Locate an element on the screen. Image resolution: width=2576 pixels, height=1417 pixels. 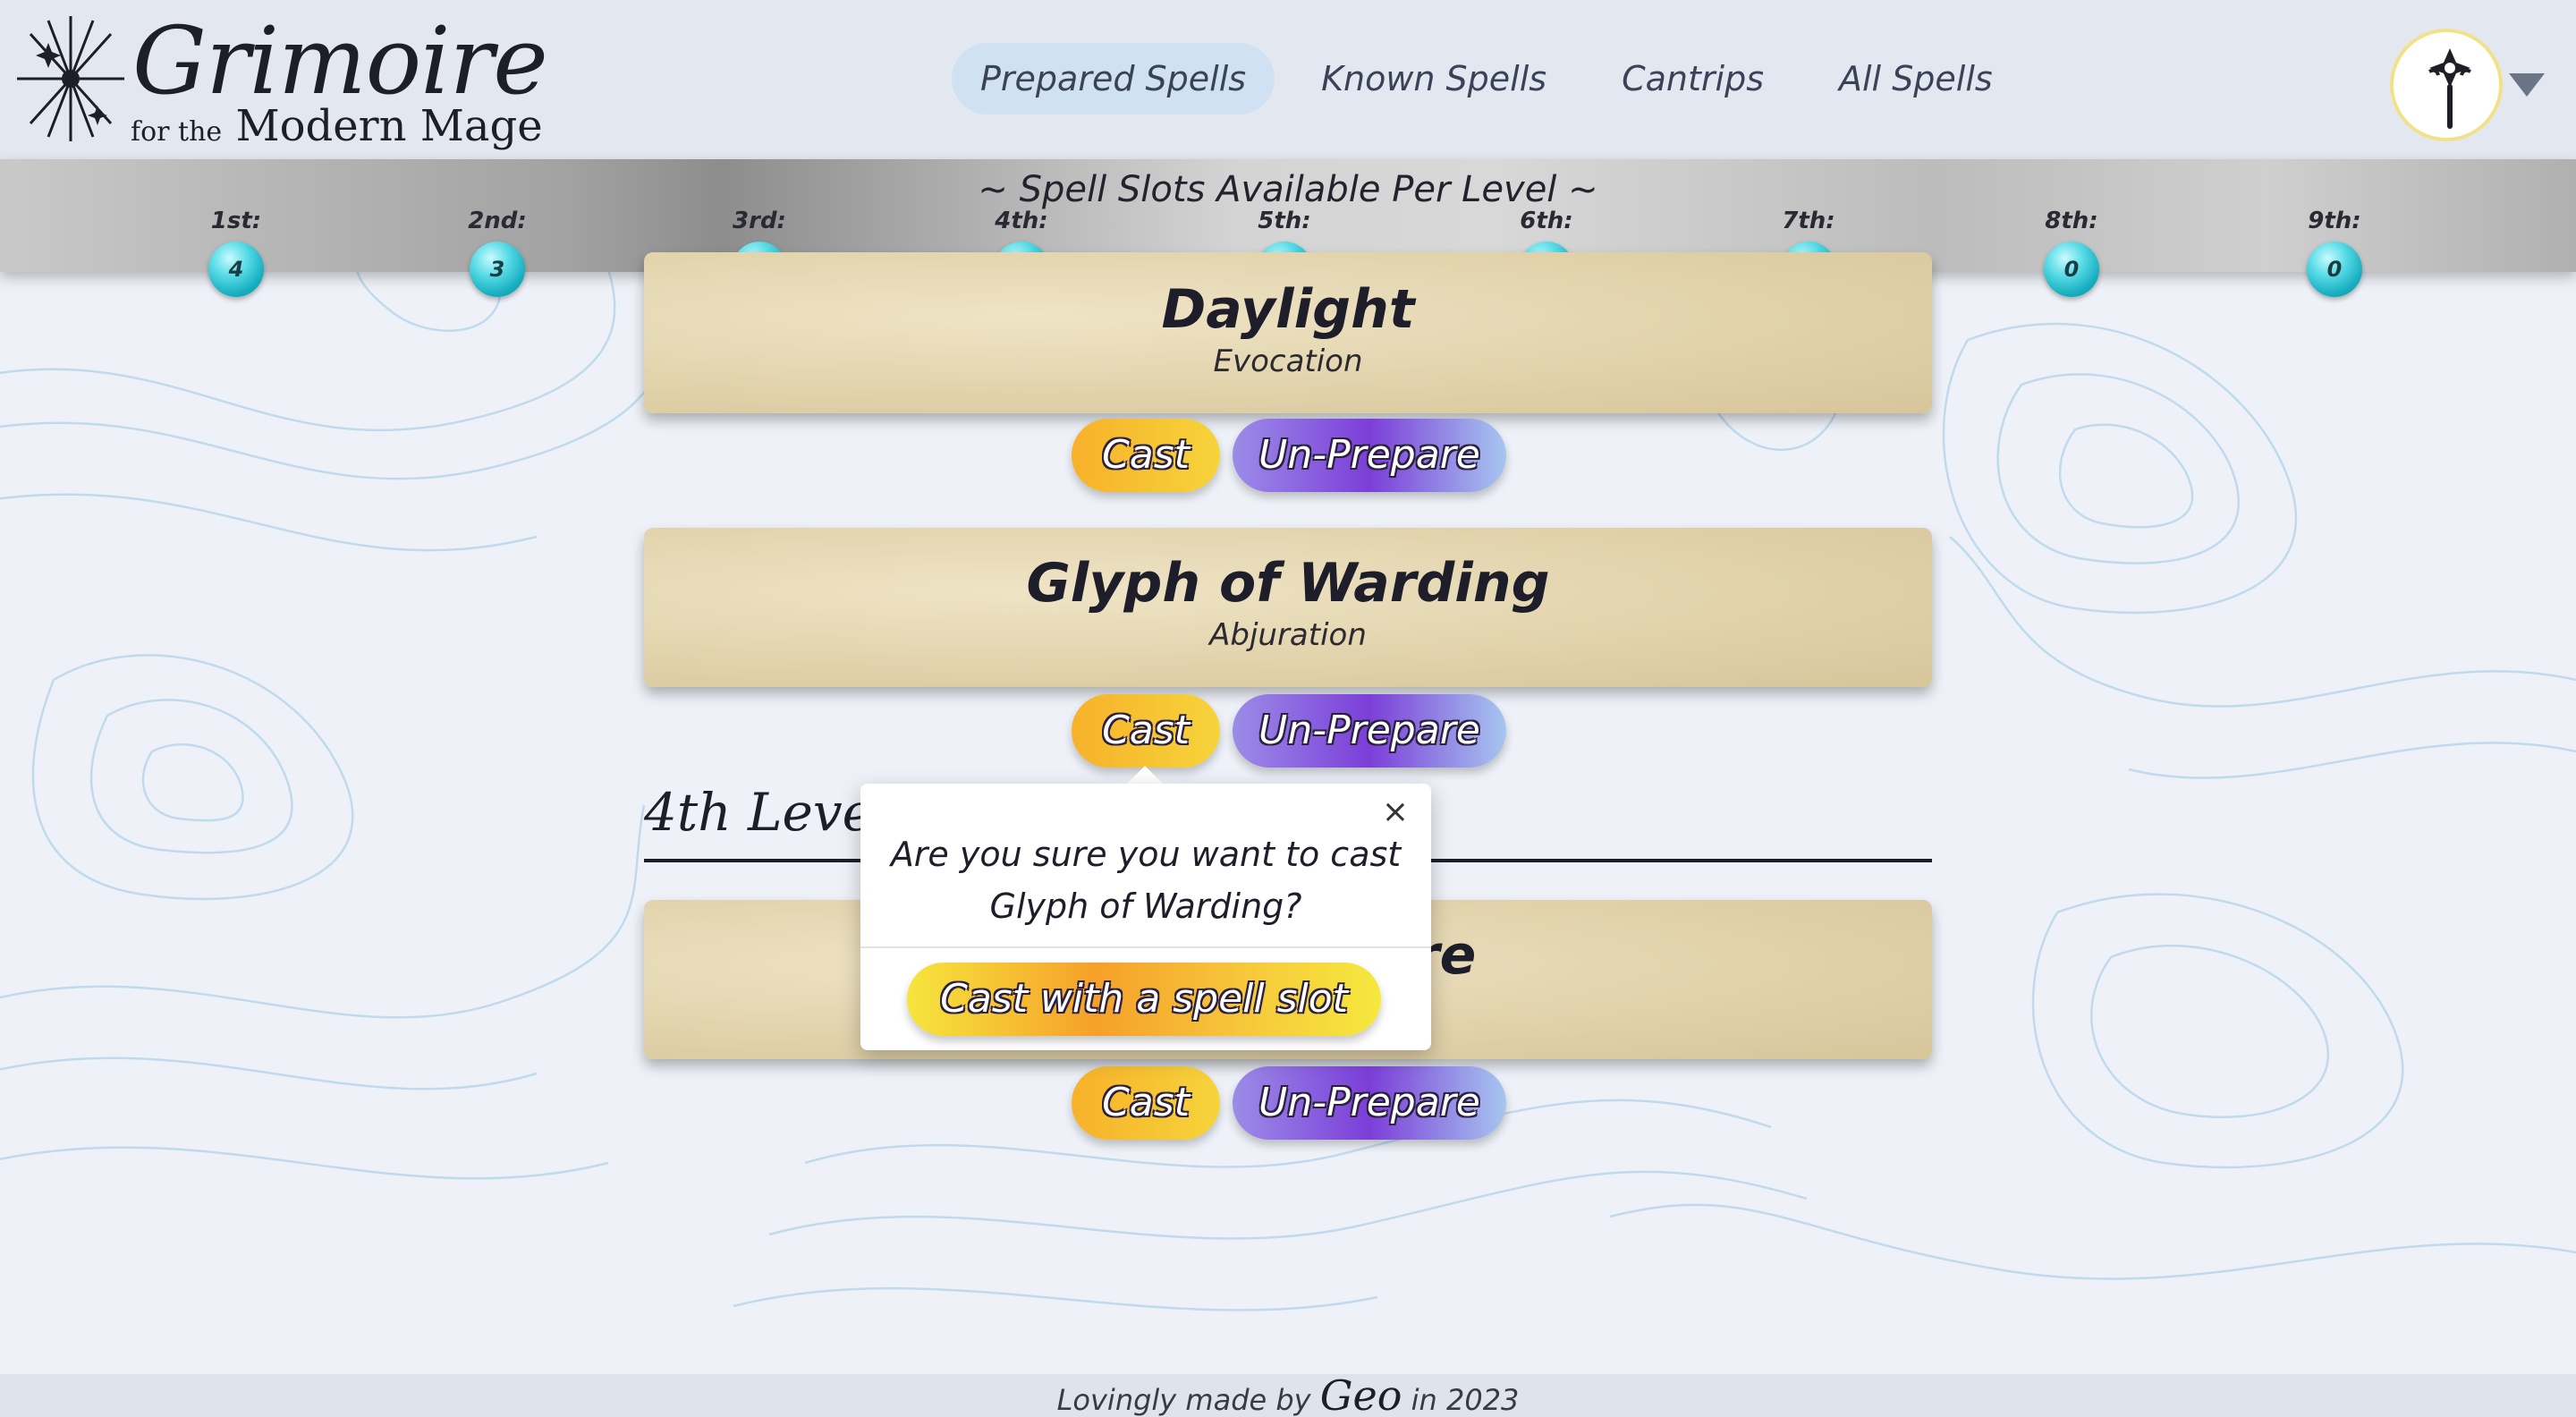
footer-prefix: Lovingly made by is located at coordinates (1183, 1400).